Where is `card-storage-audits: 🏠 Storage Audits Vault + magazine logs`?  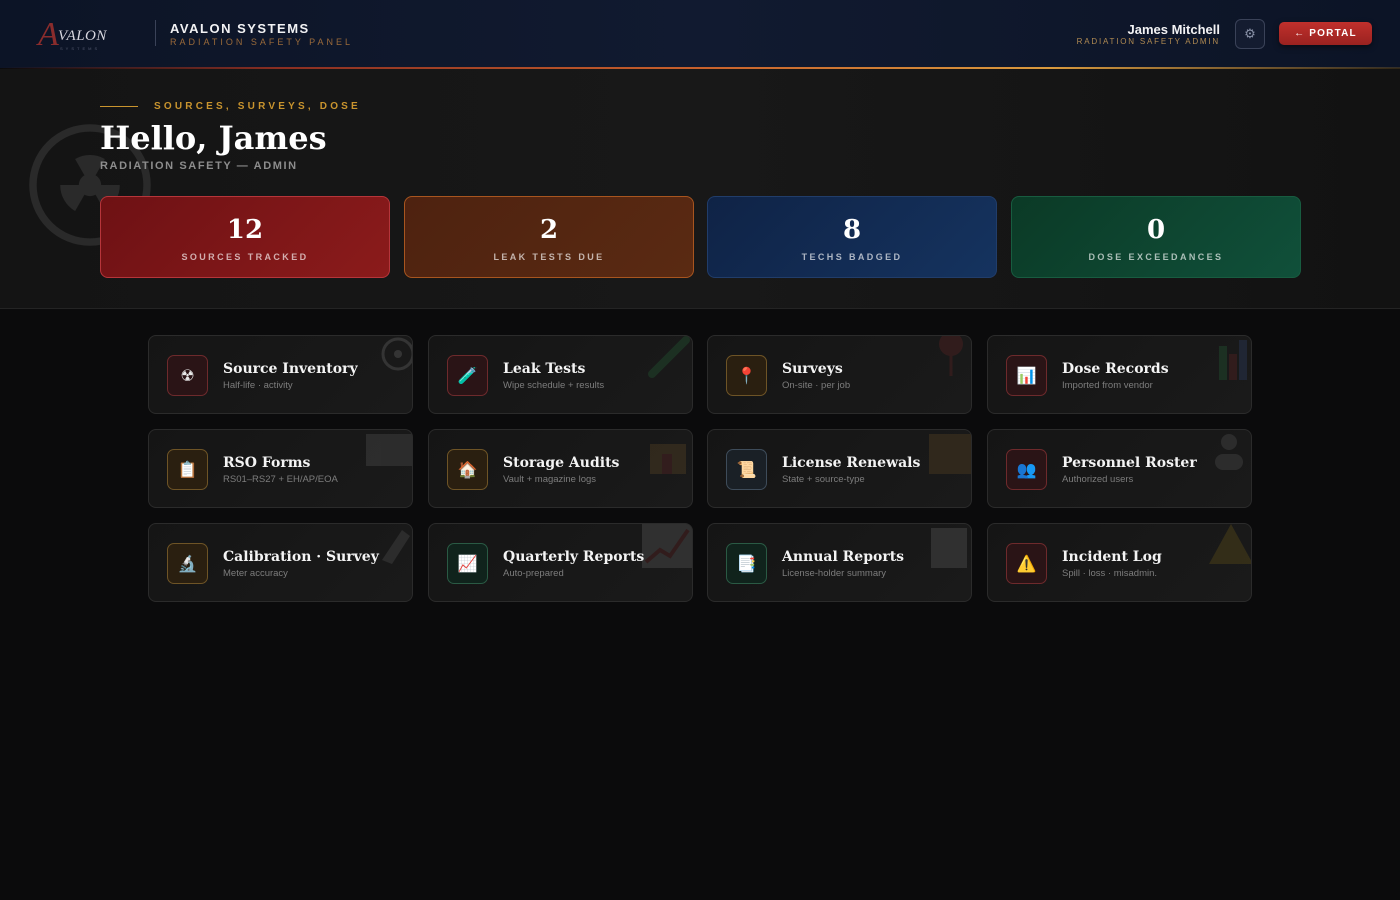
card-storage-audits: 🏠 Storage Audits Vault + magazine logs is located at coordinates (560, 468).